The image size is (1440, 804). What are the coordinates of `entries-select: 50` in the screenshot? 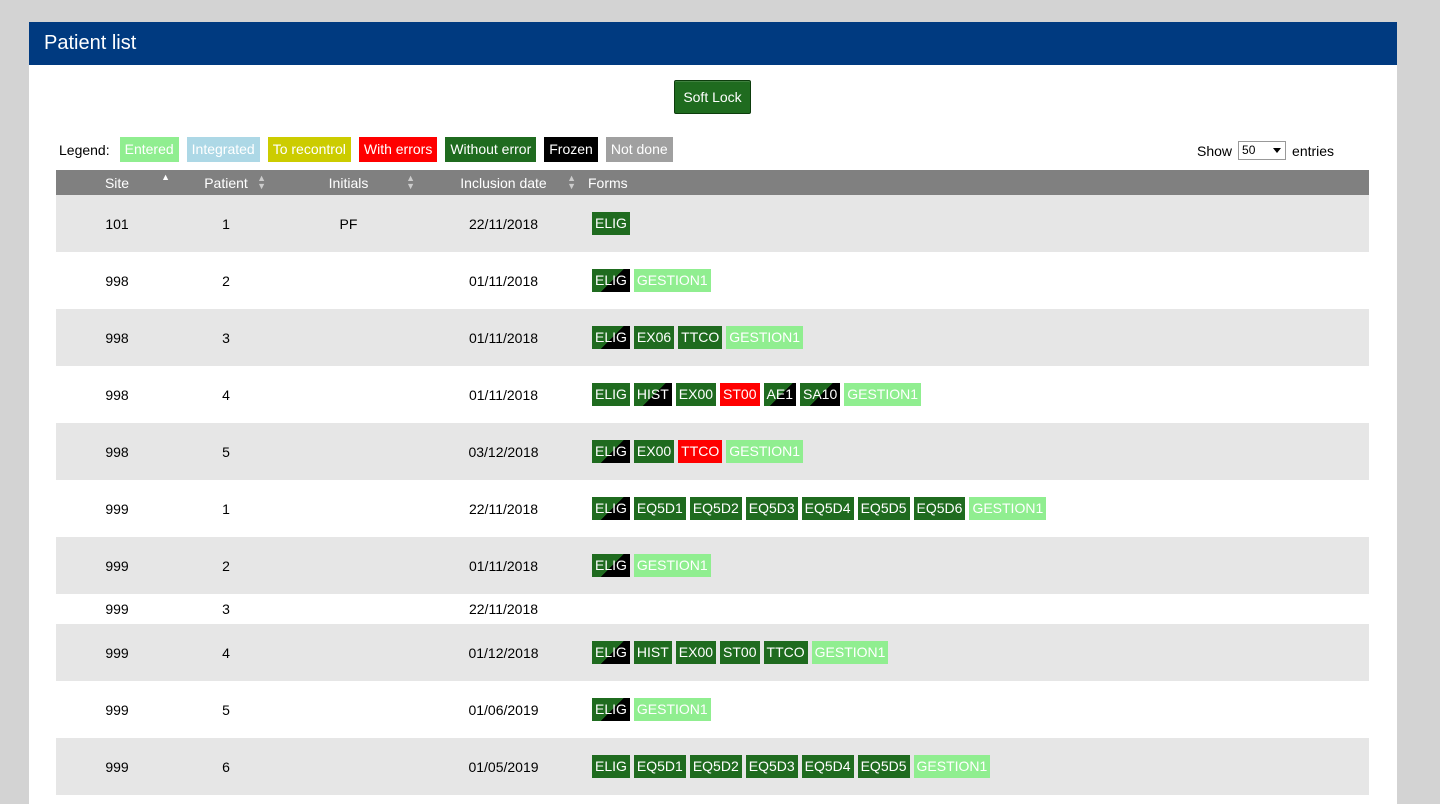 It's located at (1262, 150).